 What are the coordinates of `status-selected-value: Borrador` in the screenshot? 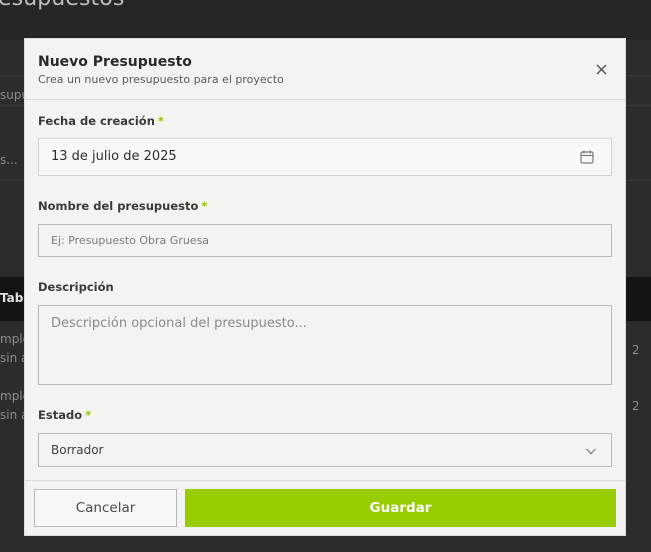 It's located at (77, 450).